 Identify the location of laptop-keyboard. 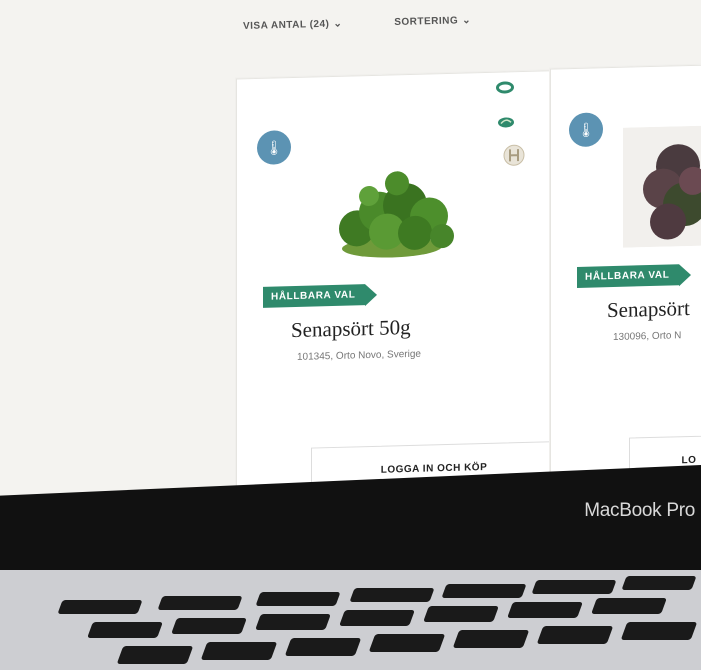
(350, 620).